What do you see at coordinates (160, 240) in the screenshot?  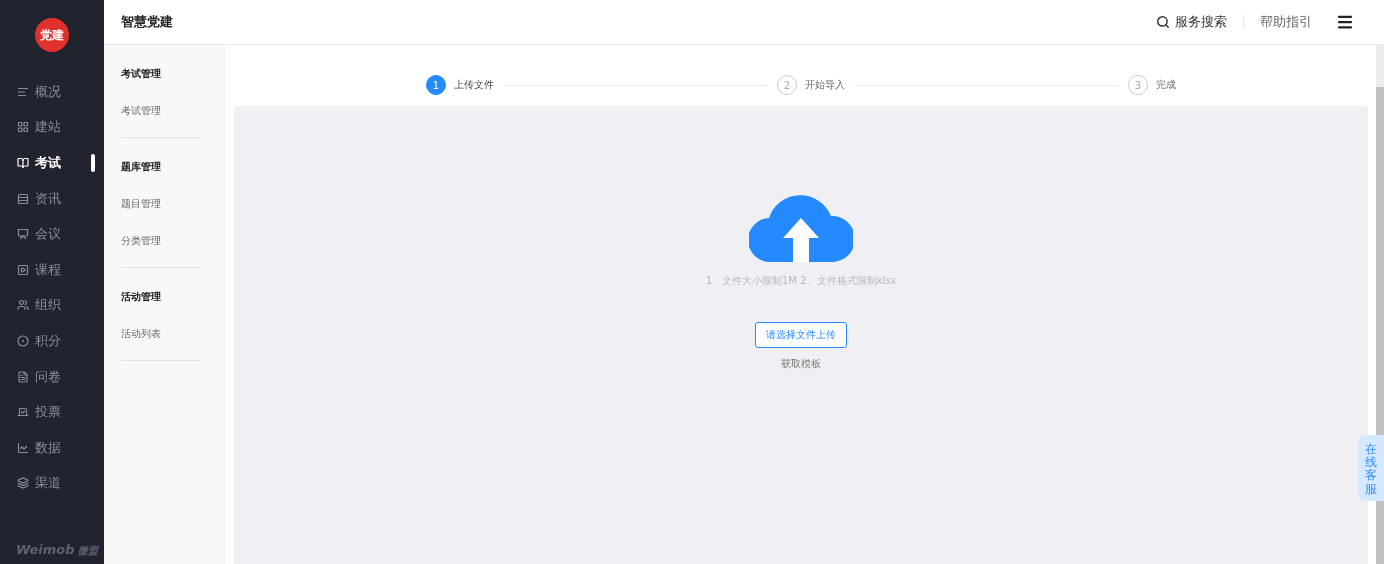 I see `submenu-item: 分类管理` at bounding box center [160, 240].